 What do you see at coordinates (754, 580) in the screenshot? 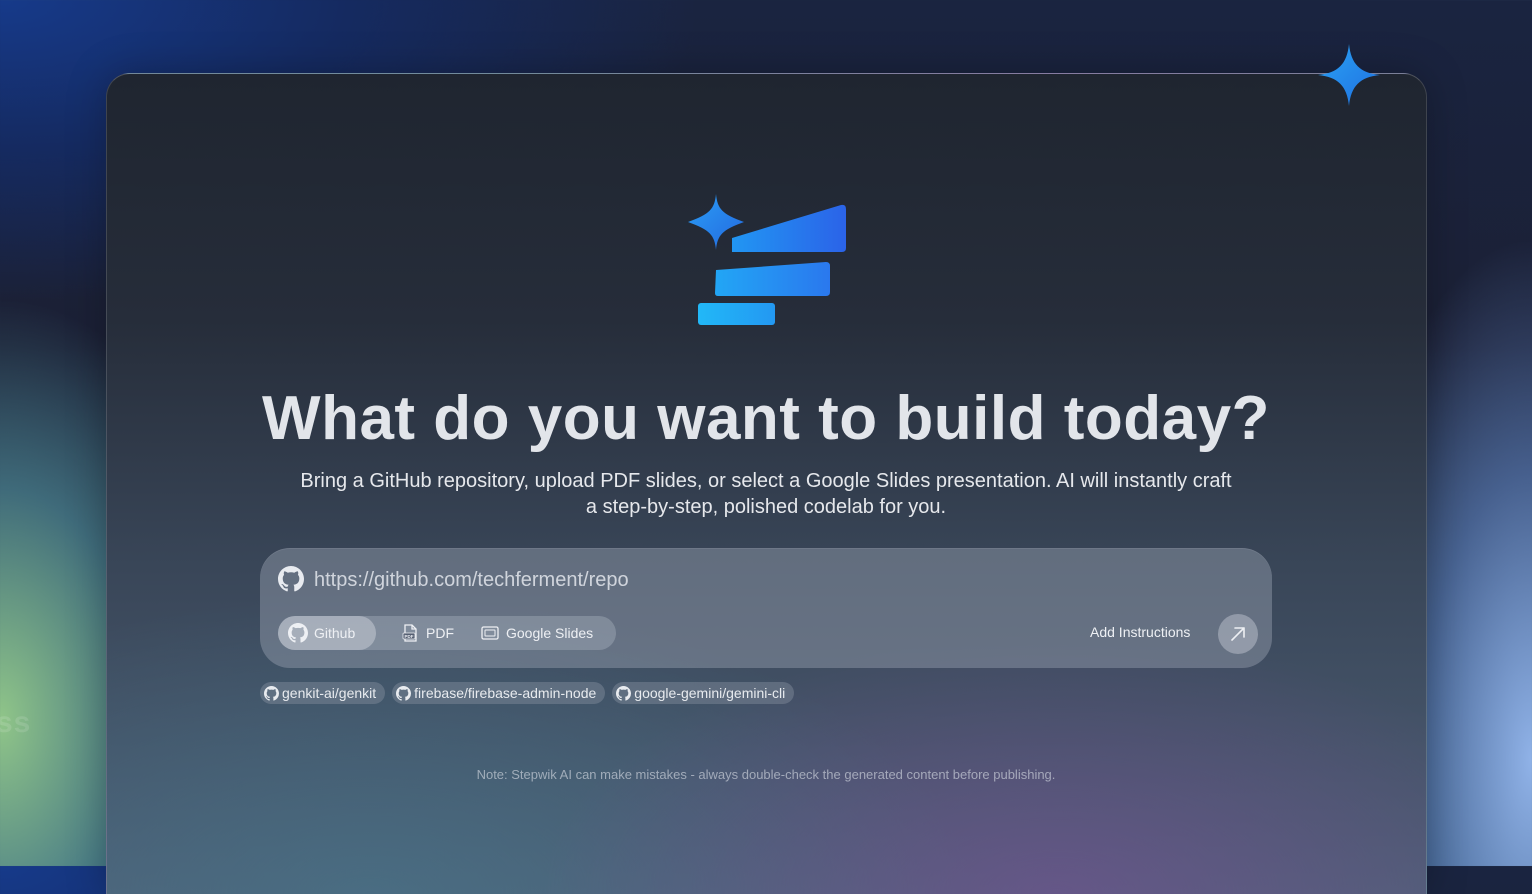
I see `repo-url-input` at bounding box center [754, 580].